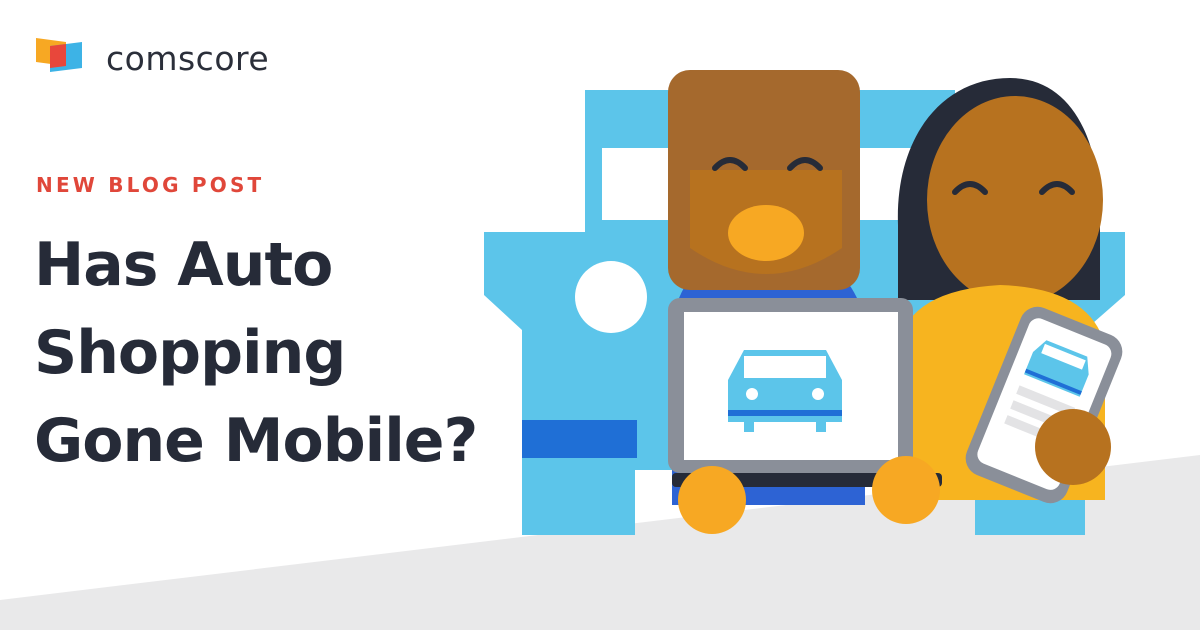  I want to click on comscore-logo: comscore, so click(151, 58).